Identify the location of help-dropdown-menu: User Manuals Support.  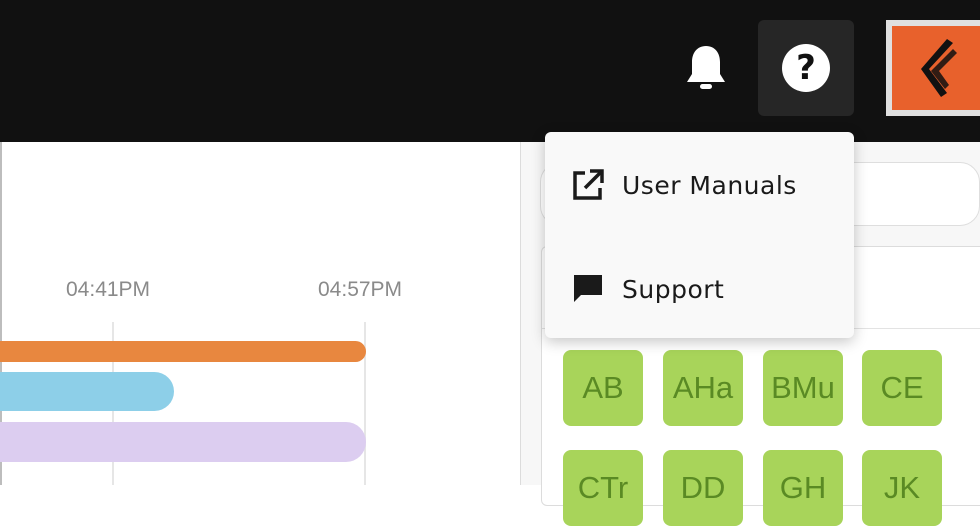
(699, 235).